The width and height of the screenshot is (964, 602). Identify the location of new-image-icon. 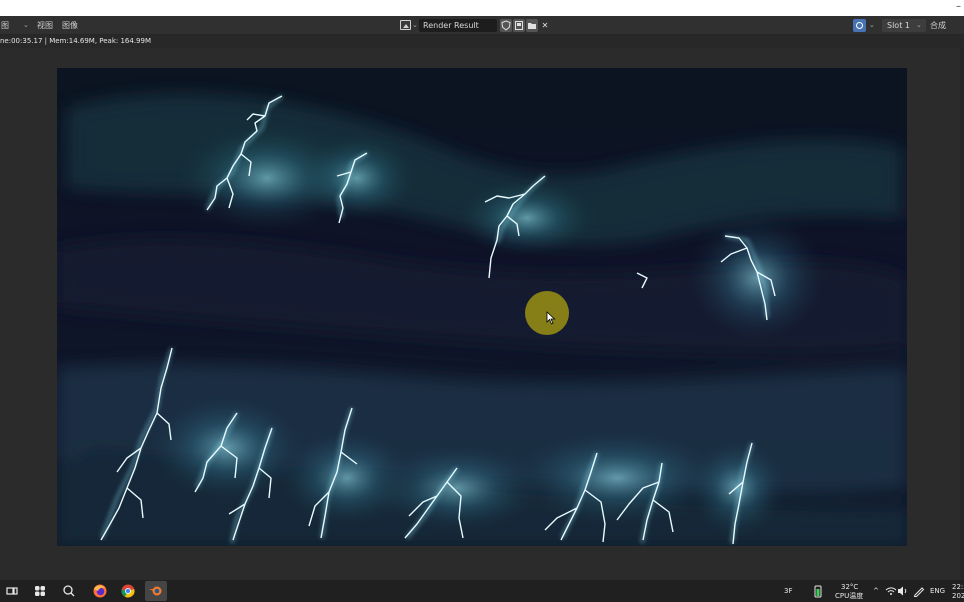
(519, 25).